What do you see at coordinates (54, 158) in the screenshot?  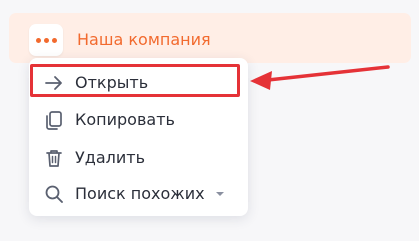 I see `trash-icon` at bounding box center [54, 158].